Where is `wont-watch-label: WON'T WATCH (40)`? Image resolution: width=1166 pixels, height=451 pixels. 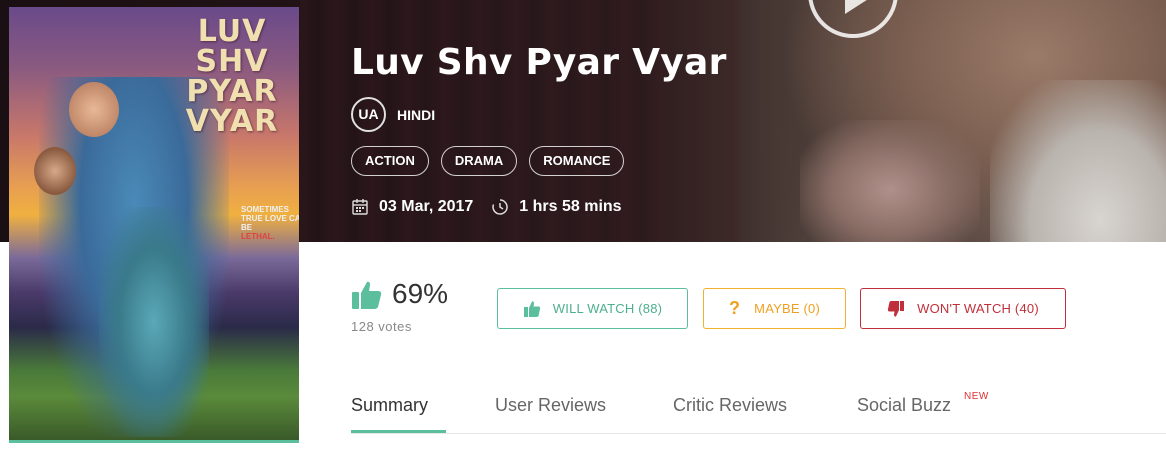
wont-watch-label: WON'T WATCH (40) is located at coordinates (978, 308).